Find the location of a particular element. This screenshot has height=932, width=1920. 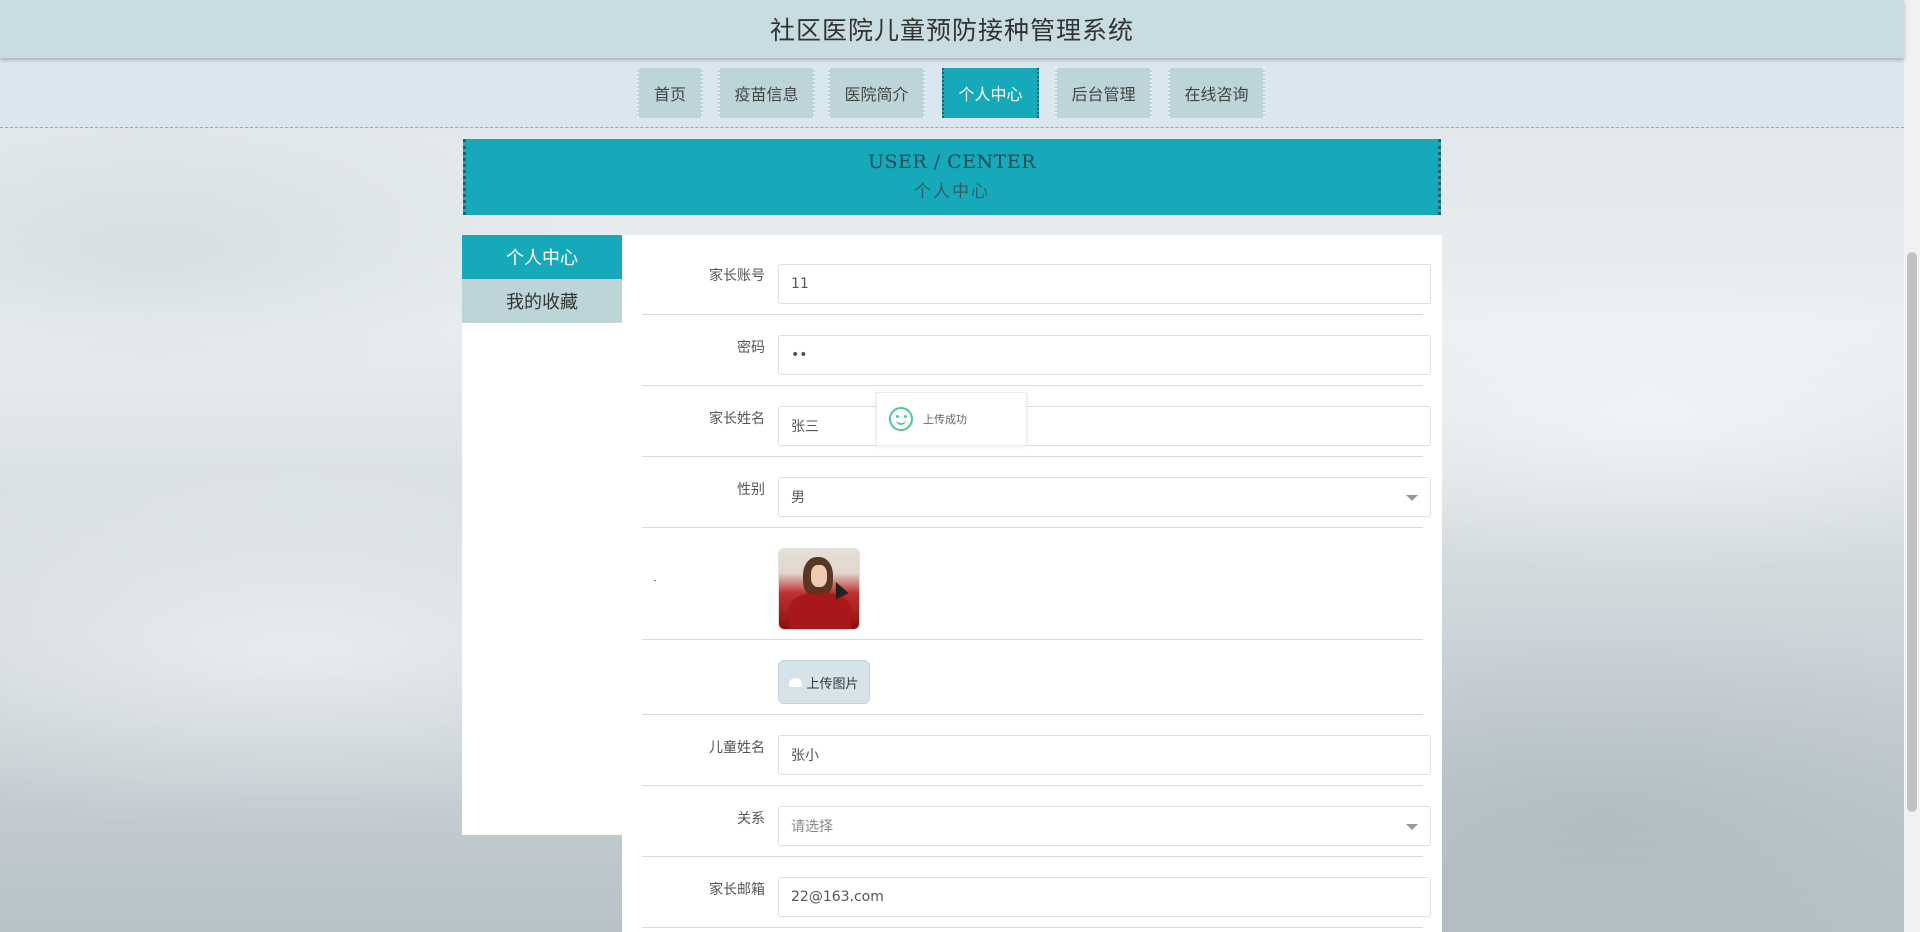

site-title: 社区医院儿童预防接种管理系统 is located at coordinates (951, 30).